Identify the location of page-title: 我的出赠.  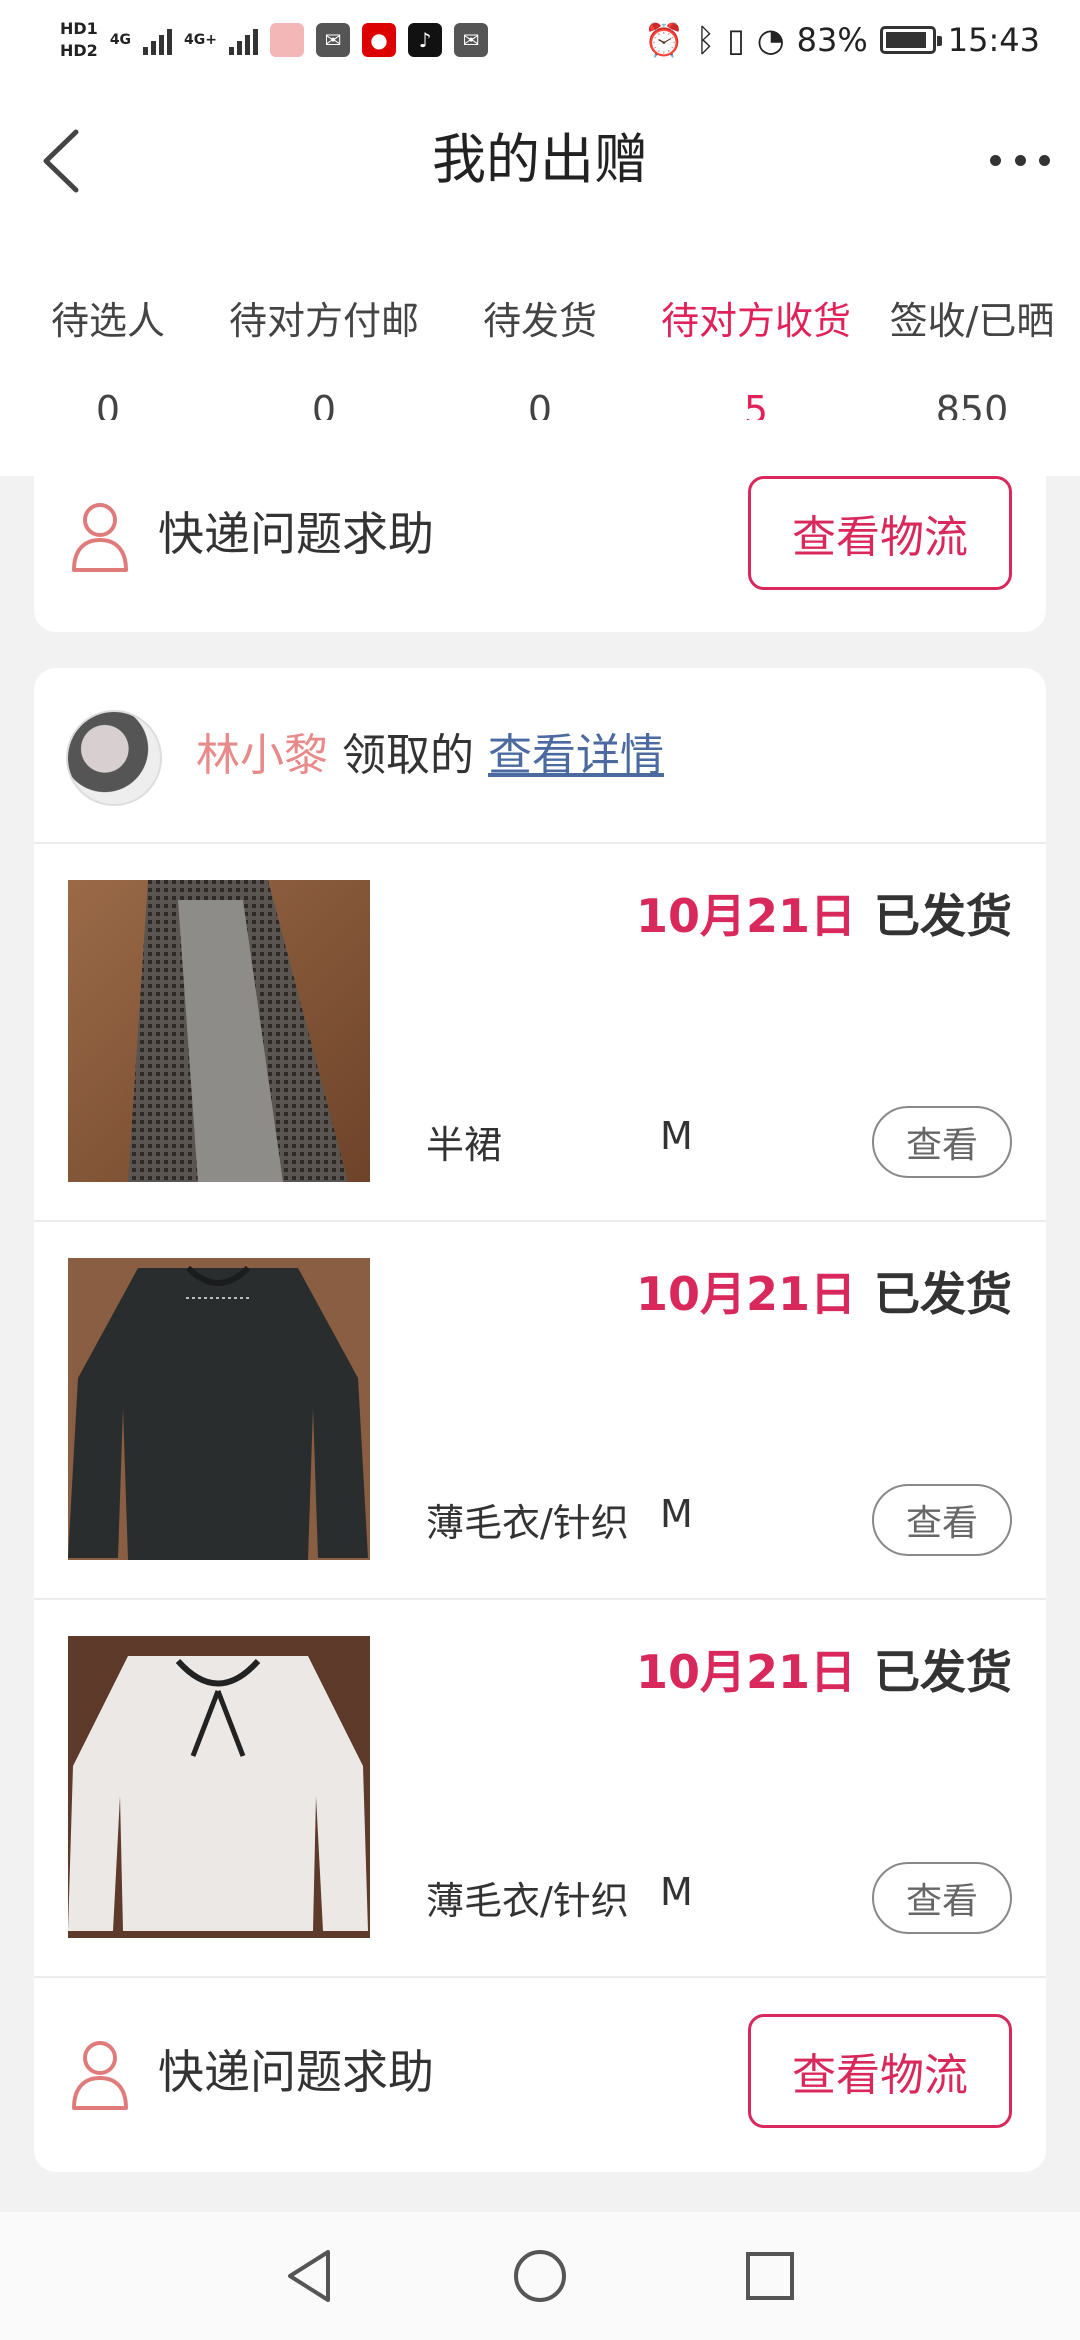
(540, 159).